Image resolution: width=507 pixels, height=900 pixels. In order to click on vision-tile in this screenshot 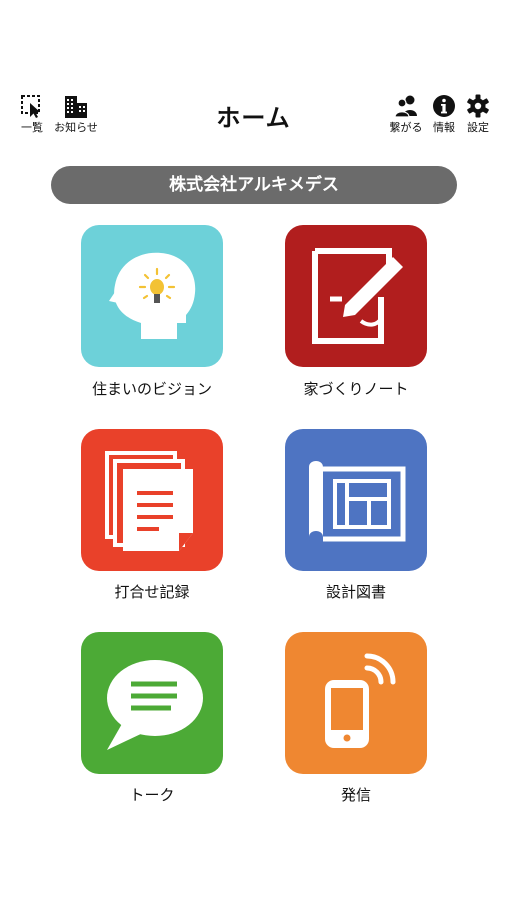, I will do `click(152, 296)`.